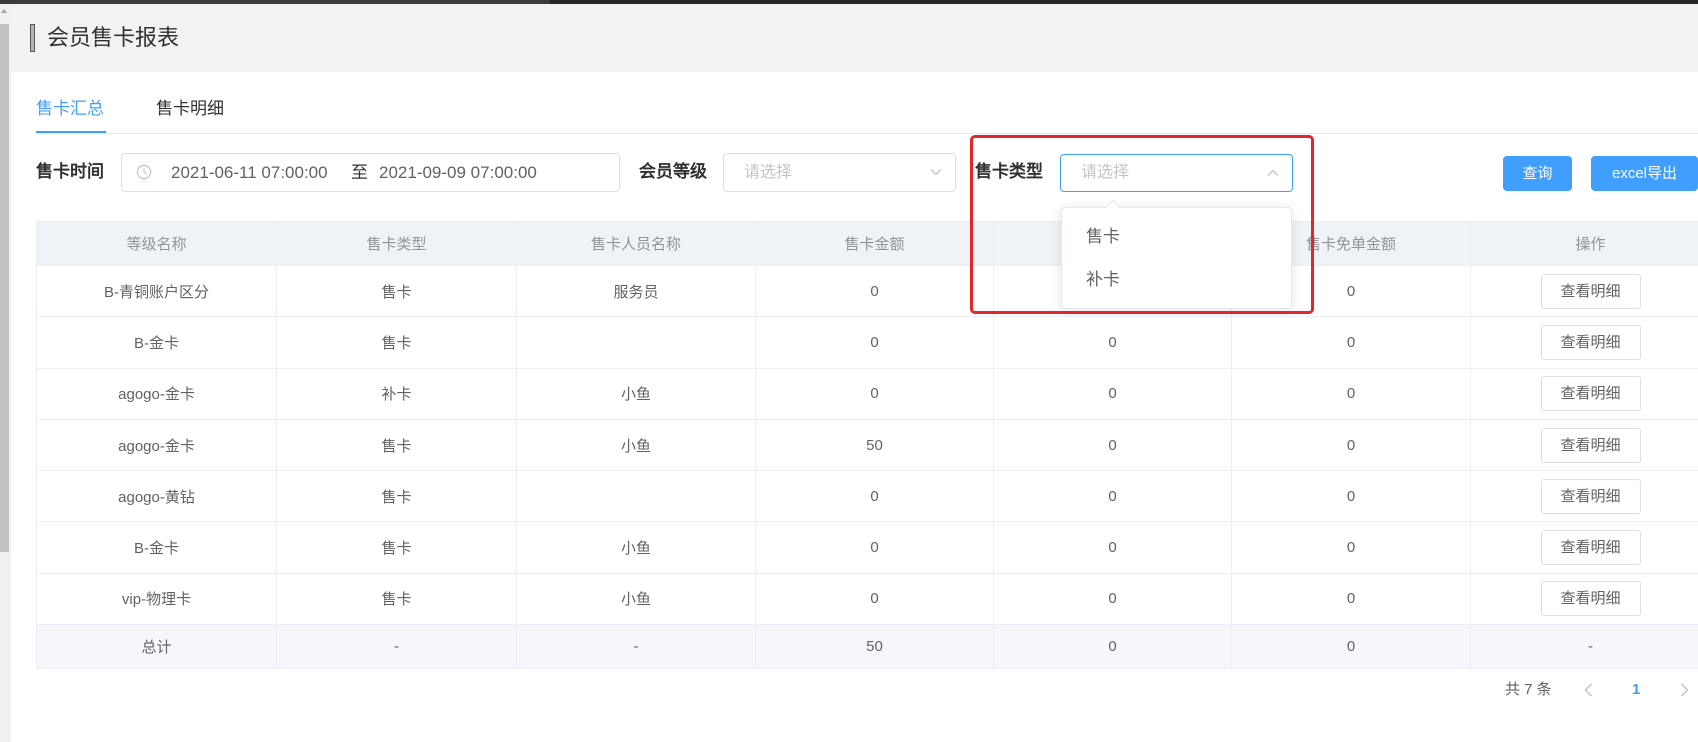  I want to click on scroll-up-arrow-icon, so click(4, 11).